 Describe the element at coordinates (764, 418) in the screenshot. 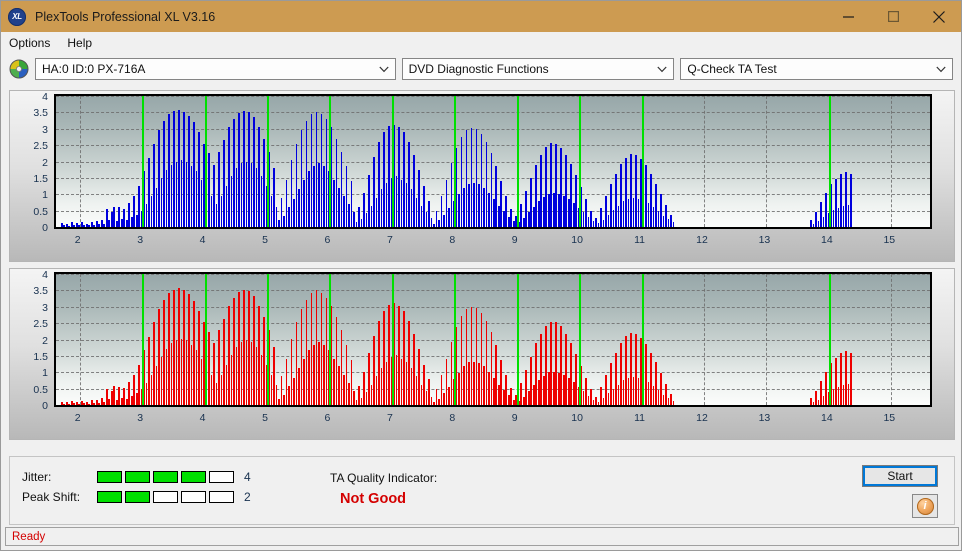

I see `x-tick-label: 13` at that location.